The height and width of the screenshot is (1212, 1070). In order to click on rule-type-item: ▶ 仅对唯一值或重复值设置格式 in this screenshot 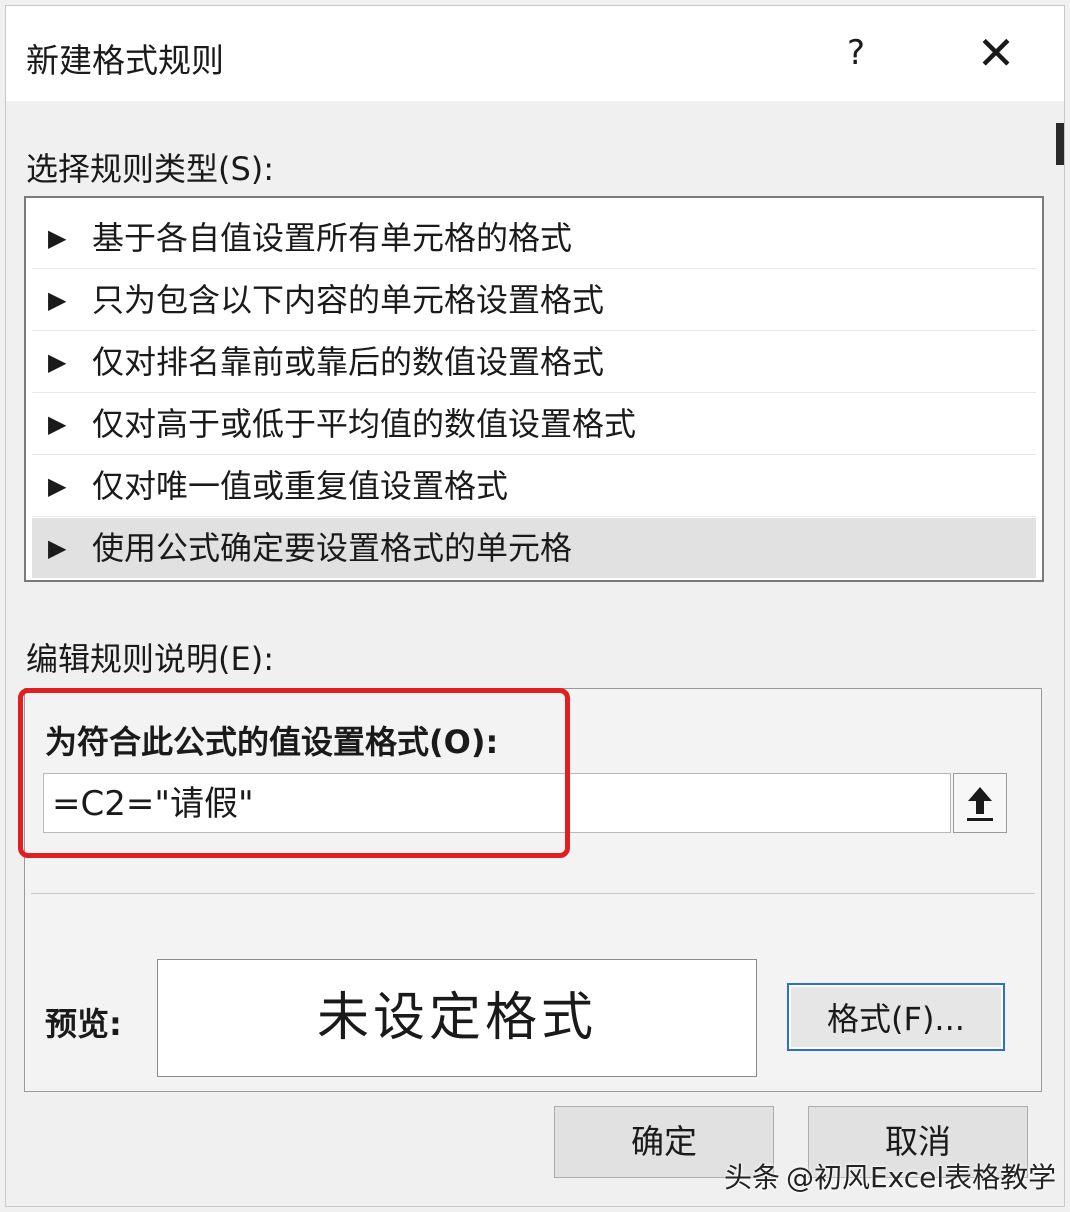, I will do `click(534, 486)`.